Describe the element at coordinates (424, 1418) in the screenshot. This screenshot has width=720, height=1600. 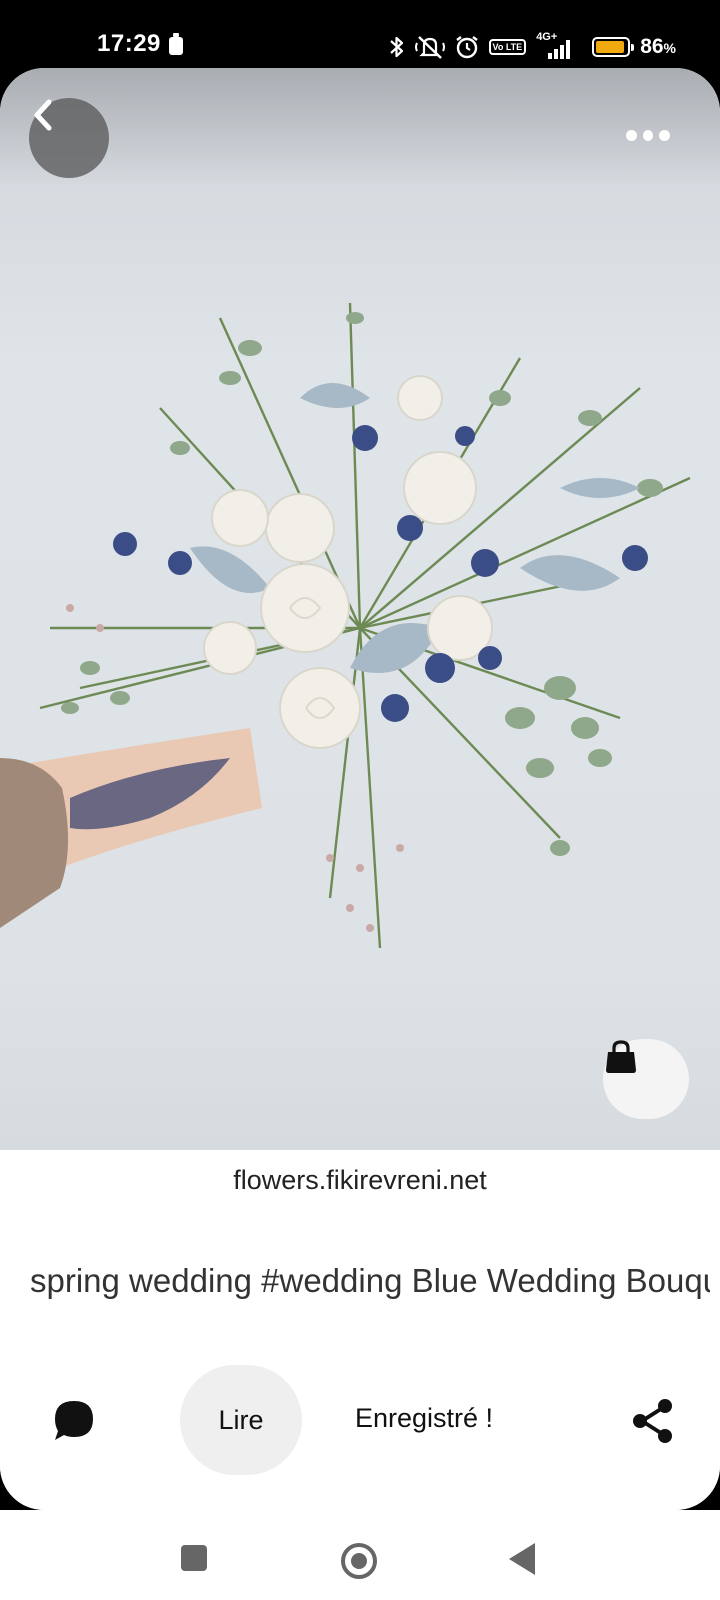
I see `saved-button: Enregistré !` at that location.